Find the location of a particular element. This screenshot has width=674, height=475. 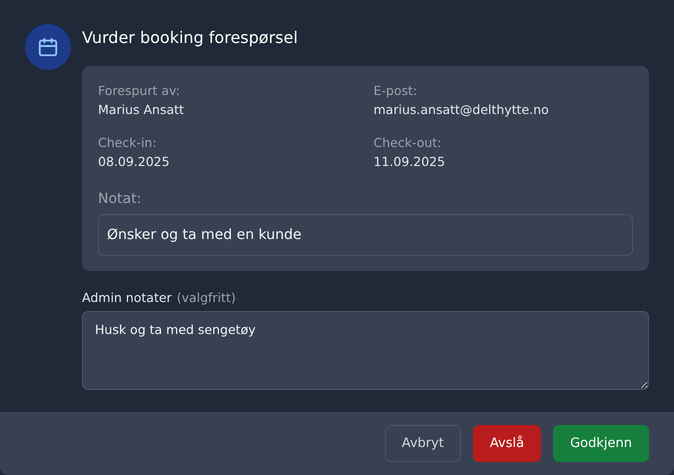

reject-button: Avslå is located at coordinates (507, 443).